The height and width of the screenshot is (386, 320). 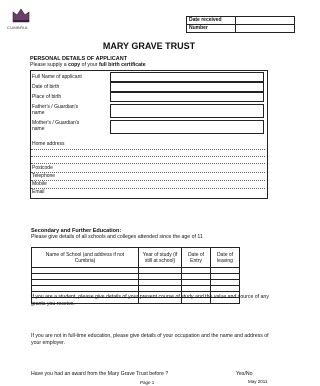 I want to click on father-label: Father's / Guardian's name, so click(x=55, y=110).